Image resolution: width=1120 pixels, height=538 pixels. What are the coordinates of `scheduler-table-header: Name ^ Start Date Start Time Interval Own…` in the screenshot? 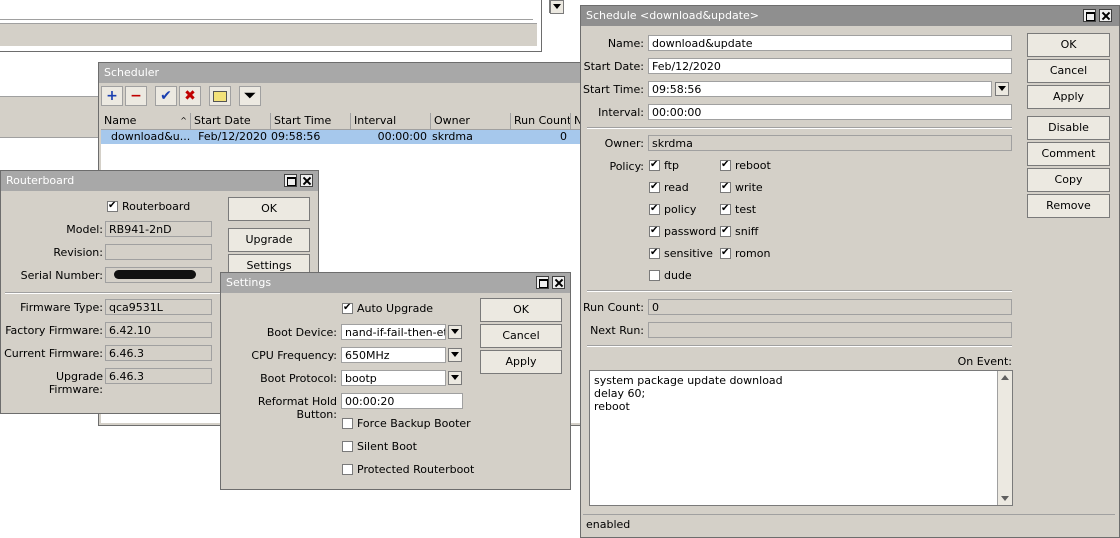 It's located at (344, 121).